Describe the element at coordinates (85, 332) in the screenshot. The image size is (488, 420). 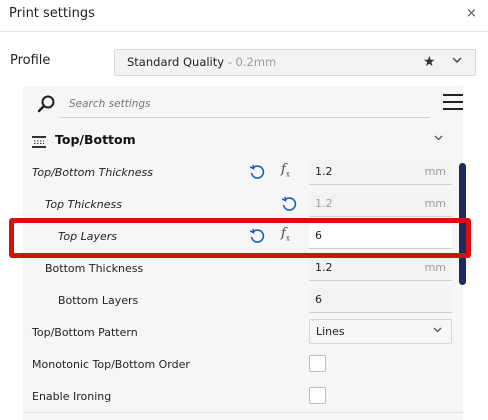
I see `setting-label-top-bottom-pattern: Top/Bottom Pattern` at that location.